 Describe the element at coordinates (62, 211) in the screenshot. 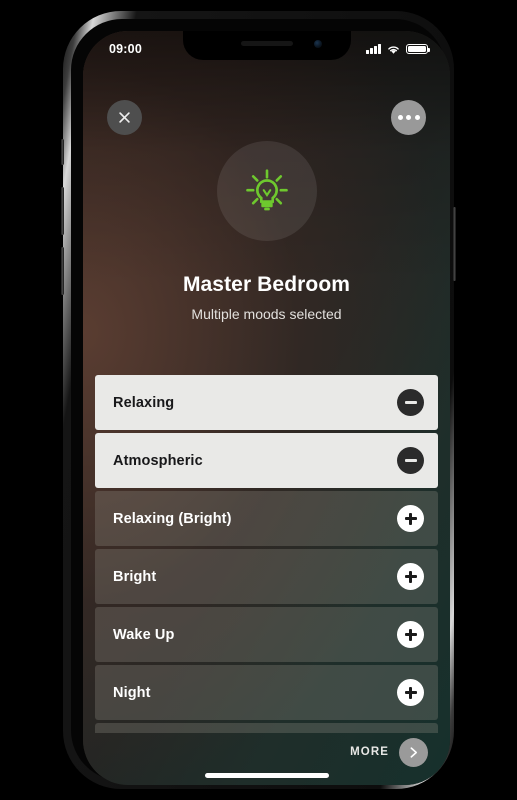

I see `volume-up-button` at that location.